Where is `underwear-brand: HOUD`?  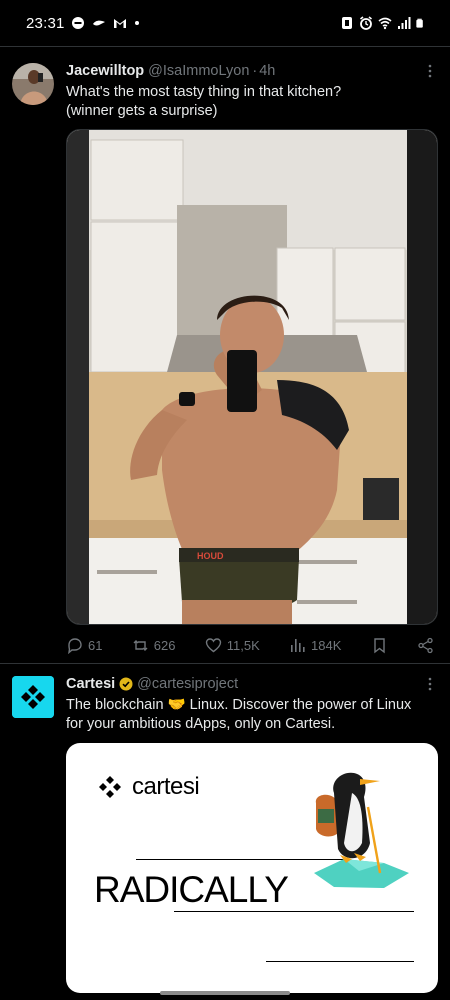
underwear-brand: HOUD is located at coordinates (210, 556).